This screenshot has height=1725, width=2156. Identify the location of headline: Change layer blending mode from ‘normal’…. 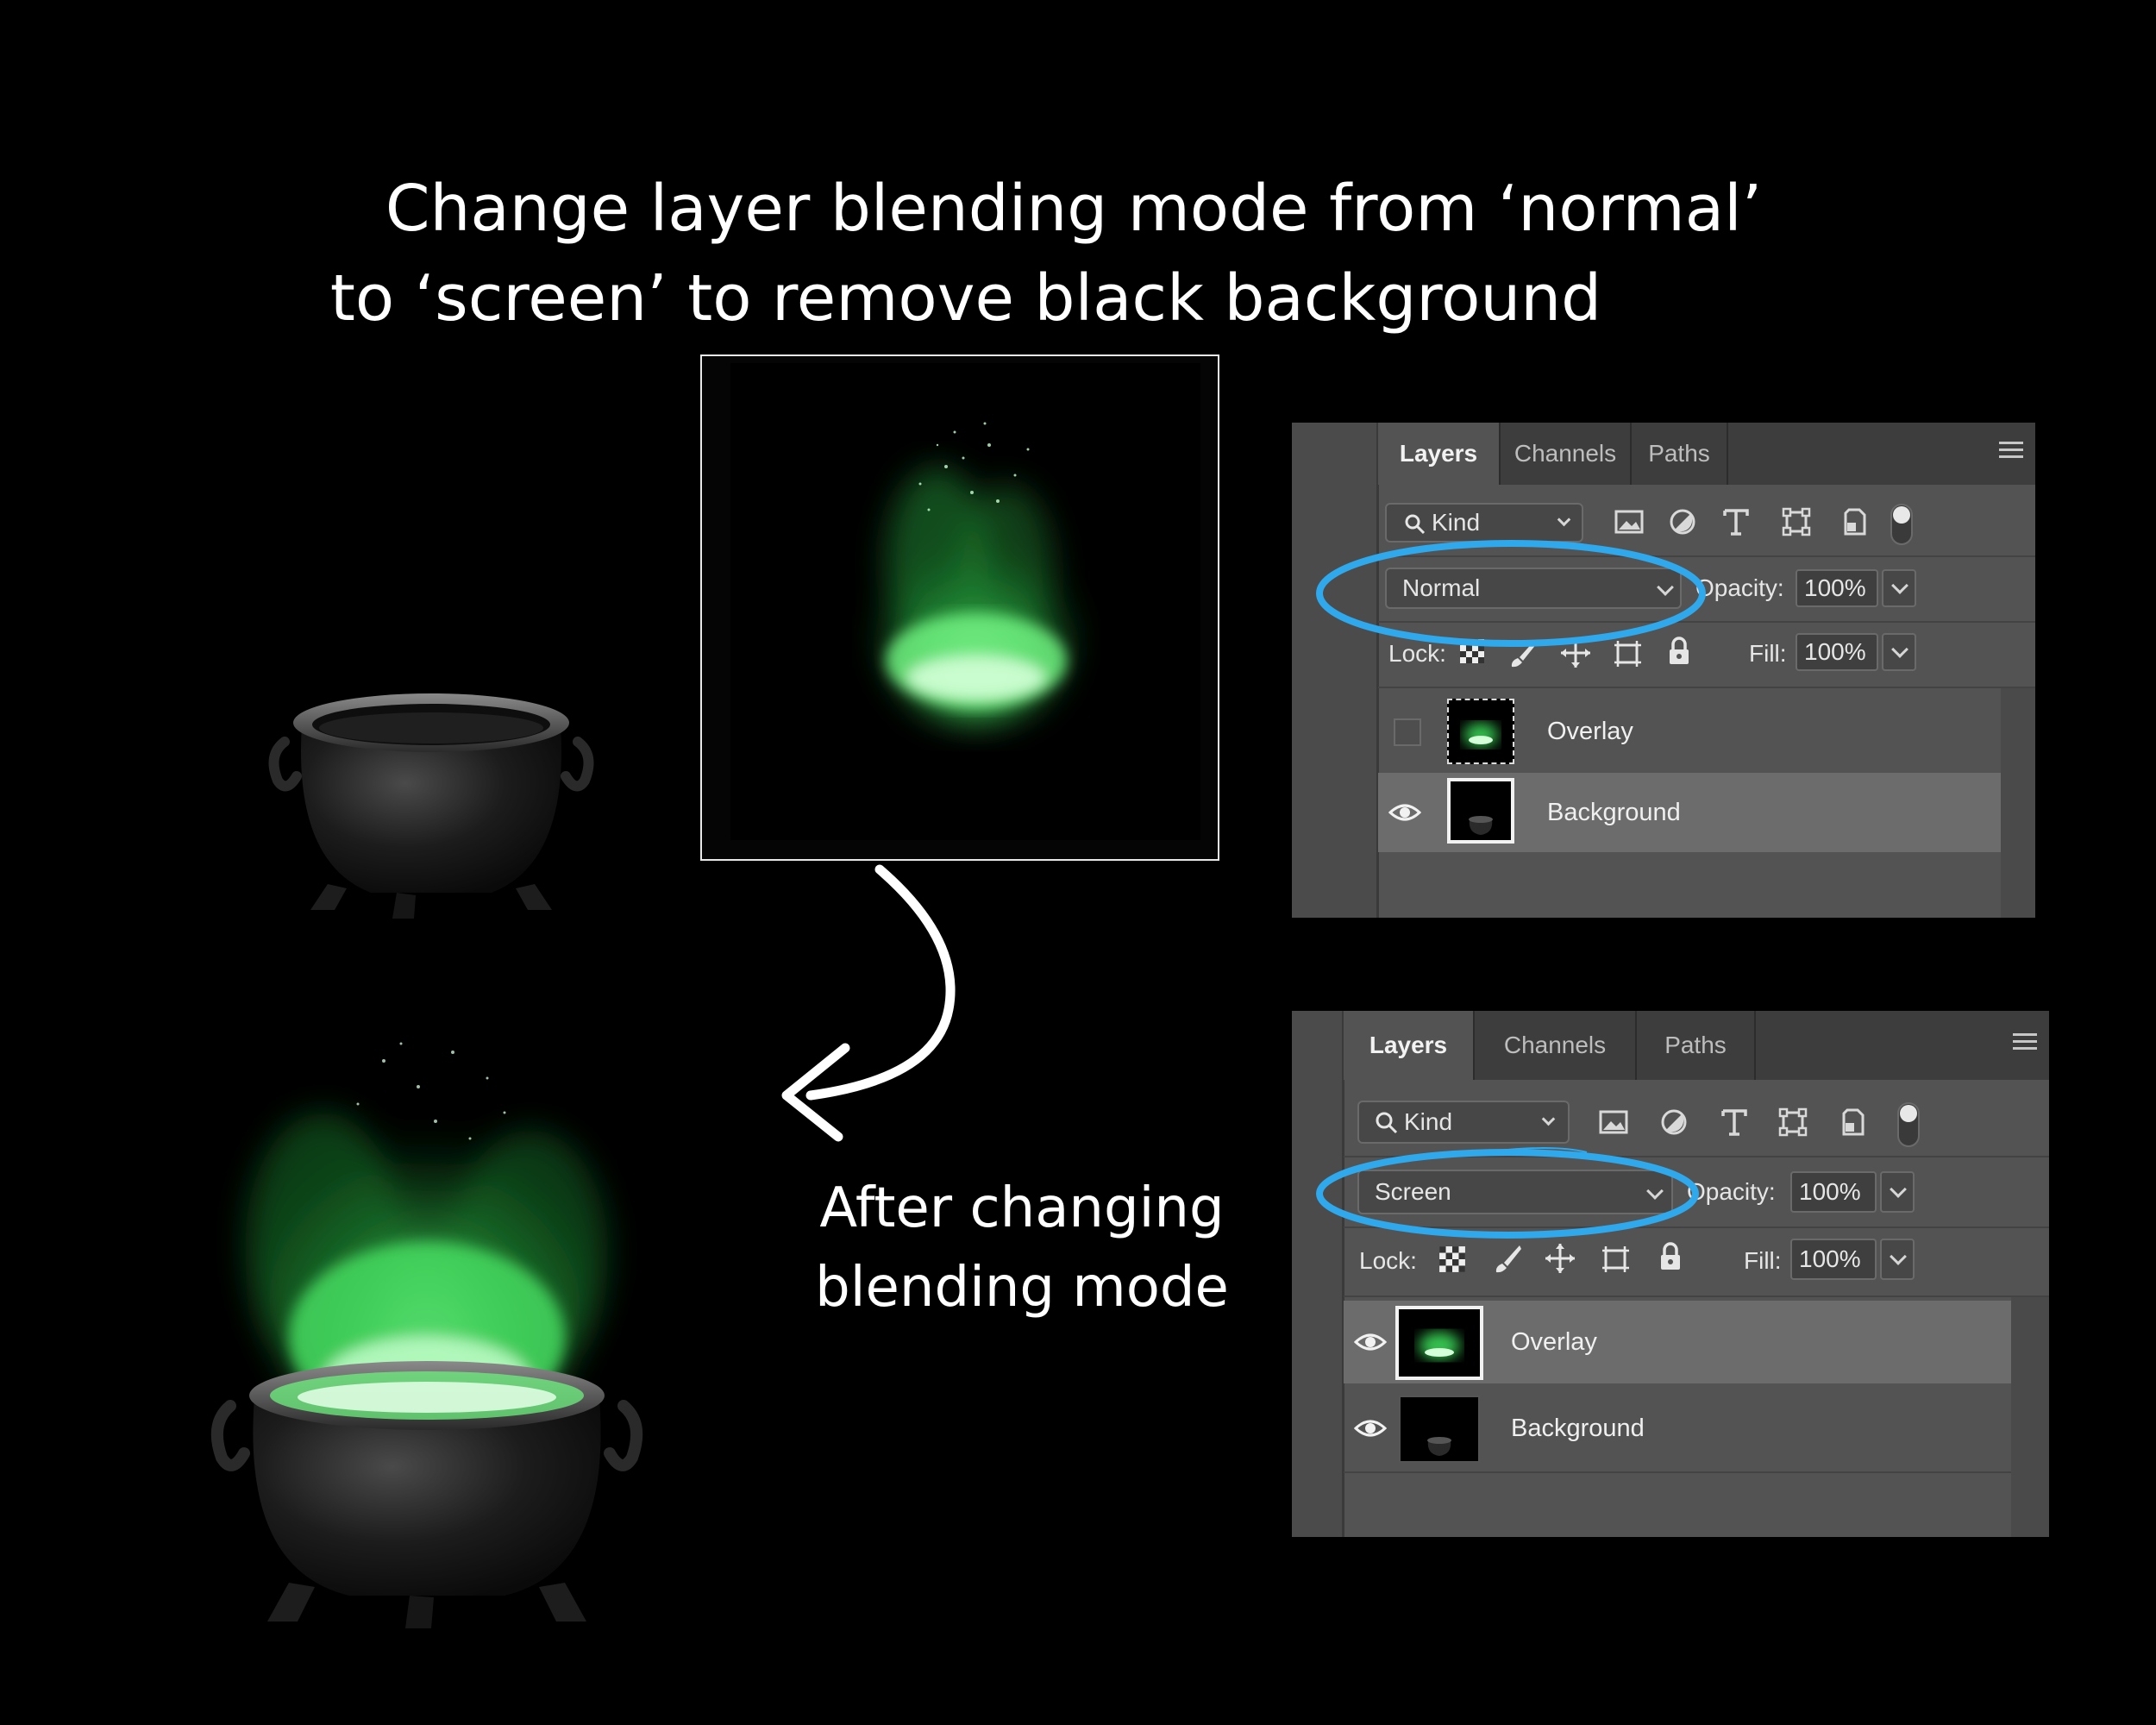
(1078, 254).